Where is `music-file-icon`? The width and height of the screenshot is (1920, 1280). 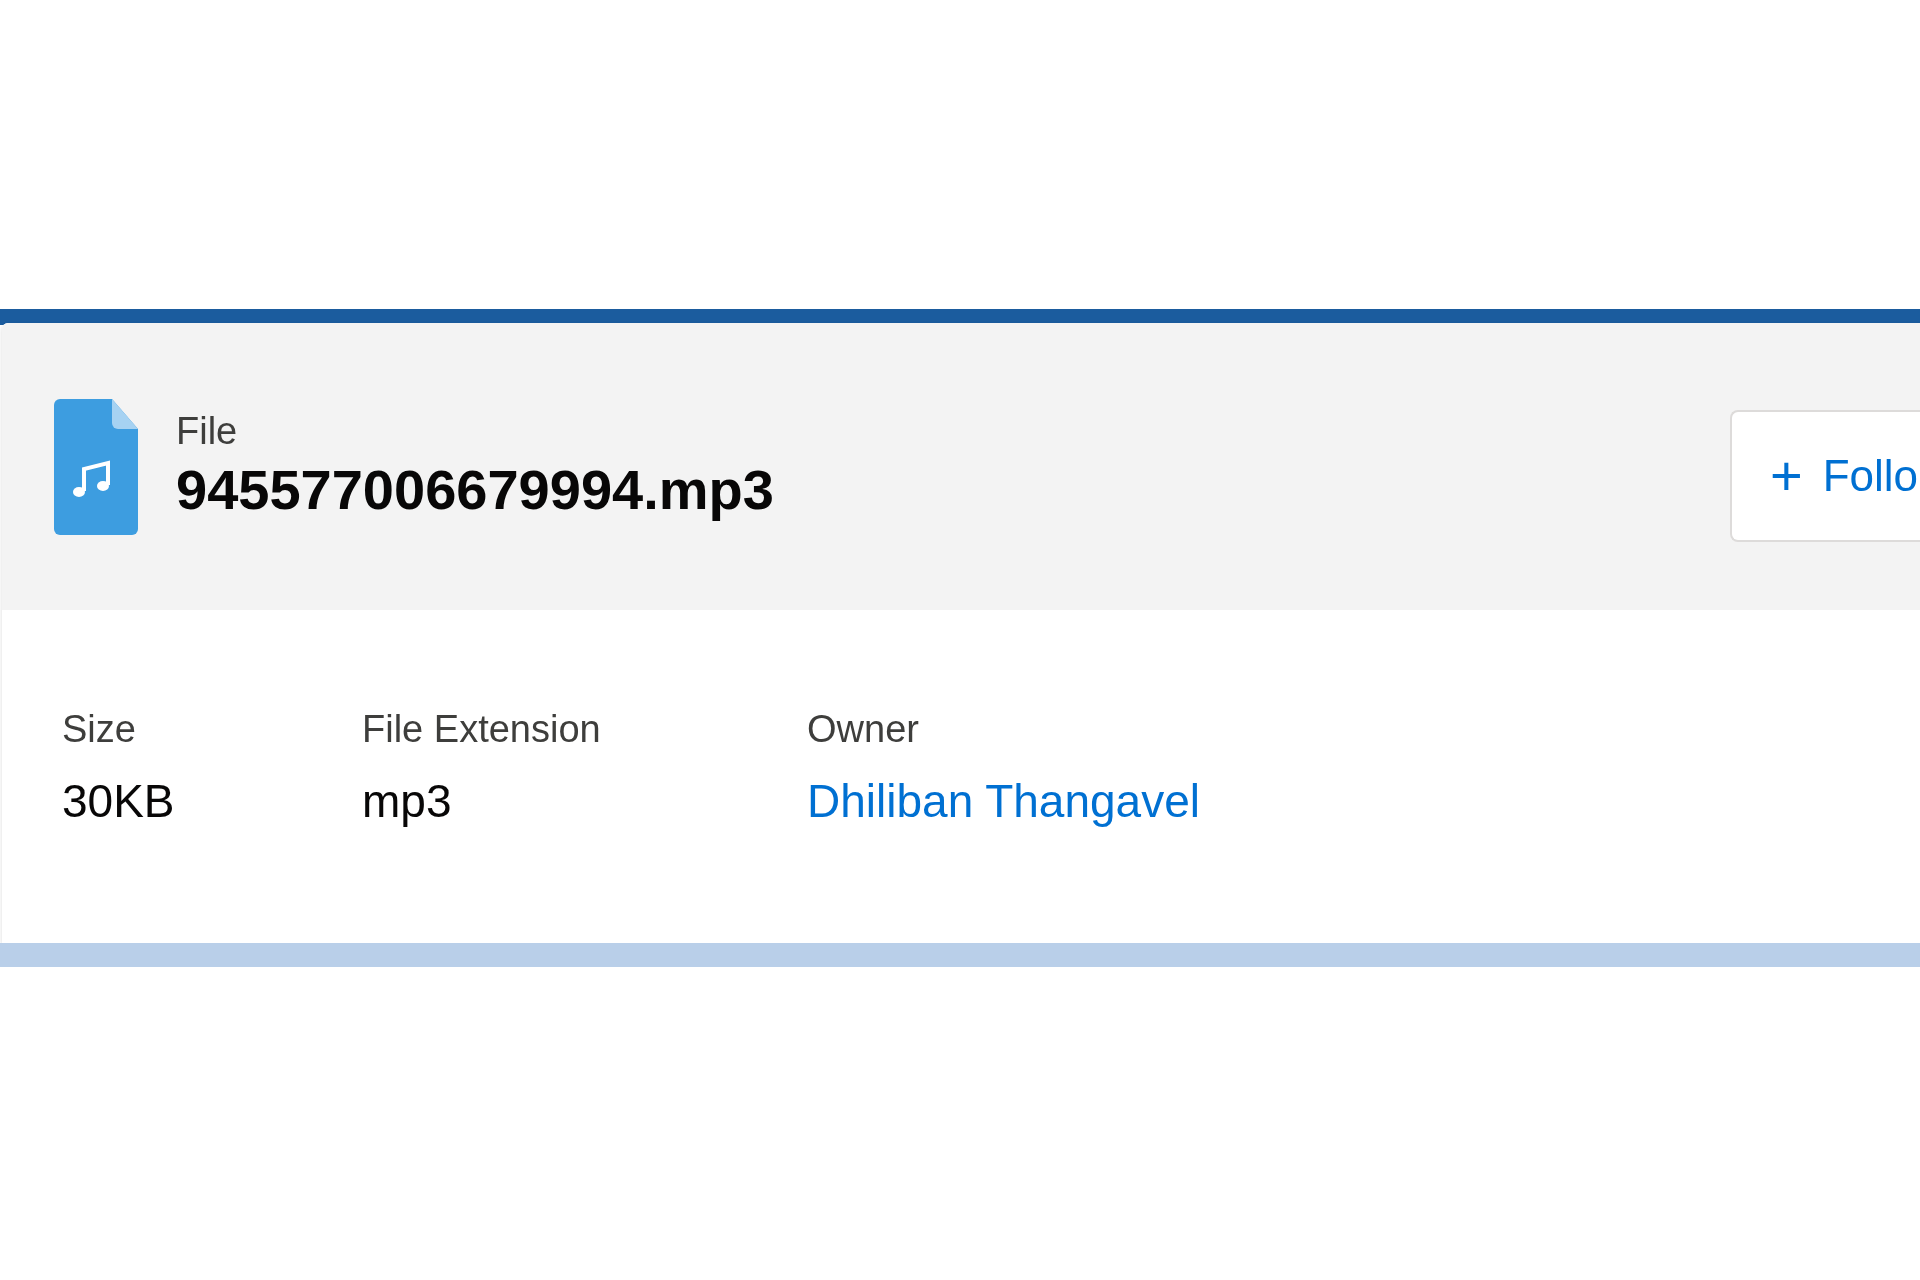 music-file-icon is located at coordinates (96, 466).